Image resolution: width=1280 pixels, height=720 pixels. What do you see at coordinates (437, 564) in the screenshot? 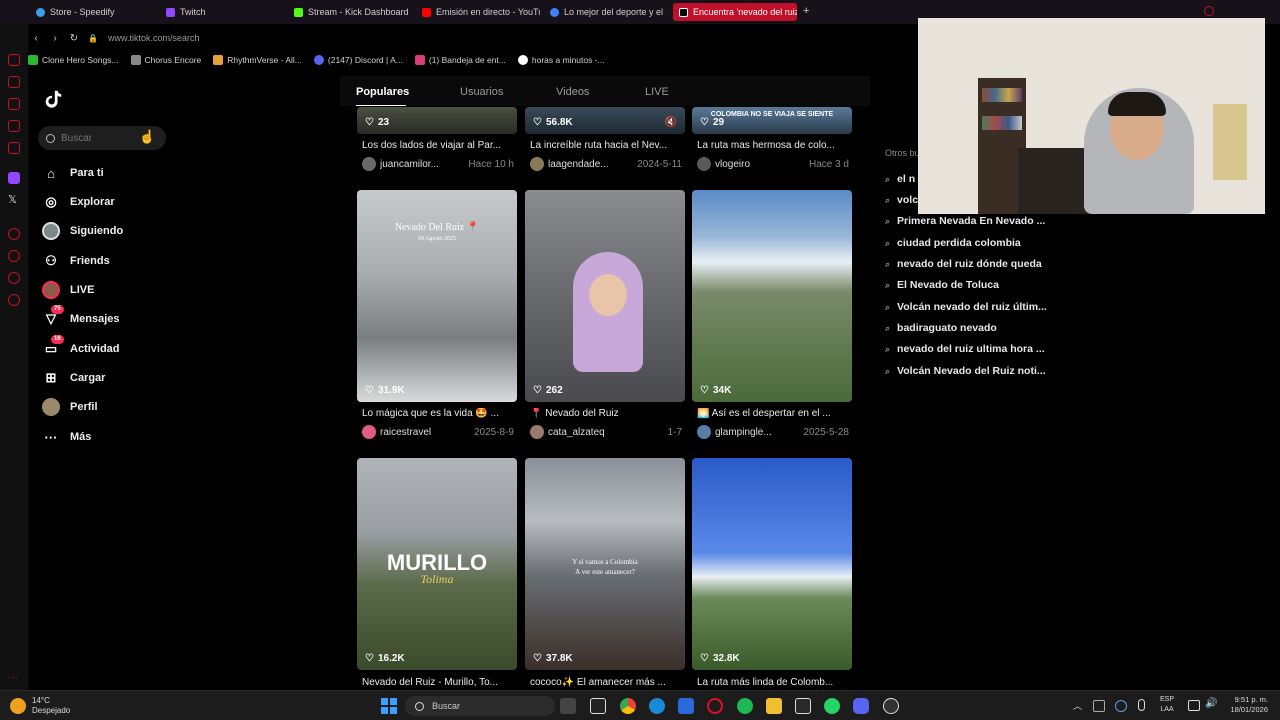
I see `video-thumbnail: MURILLO Tolima ♡ 16.2K` at bounding box center [437, 564].